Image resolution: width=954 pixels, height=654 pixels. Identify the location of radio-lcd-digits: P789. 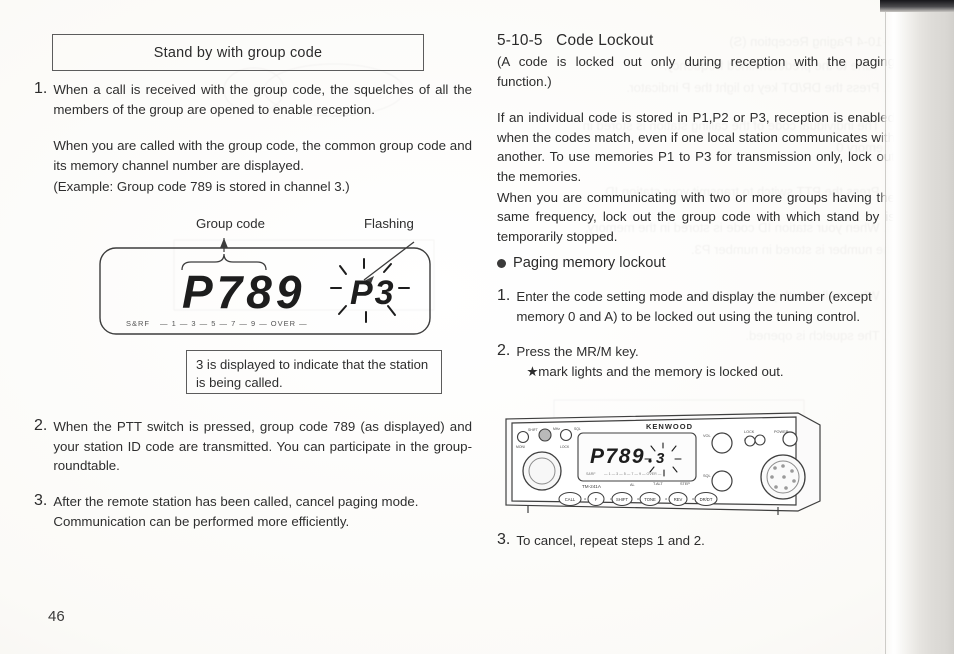
(617, 456).